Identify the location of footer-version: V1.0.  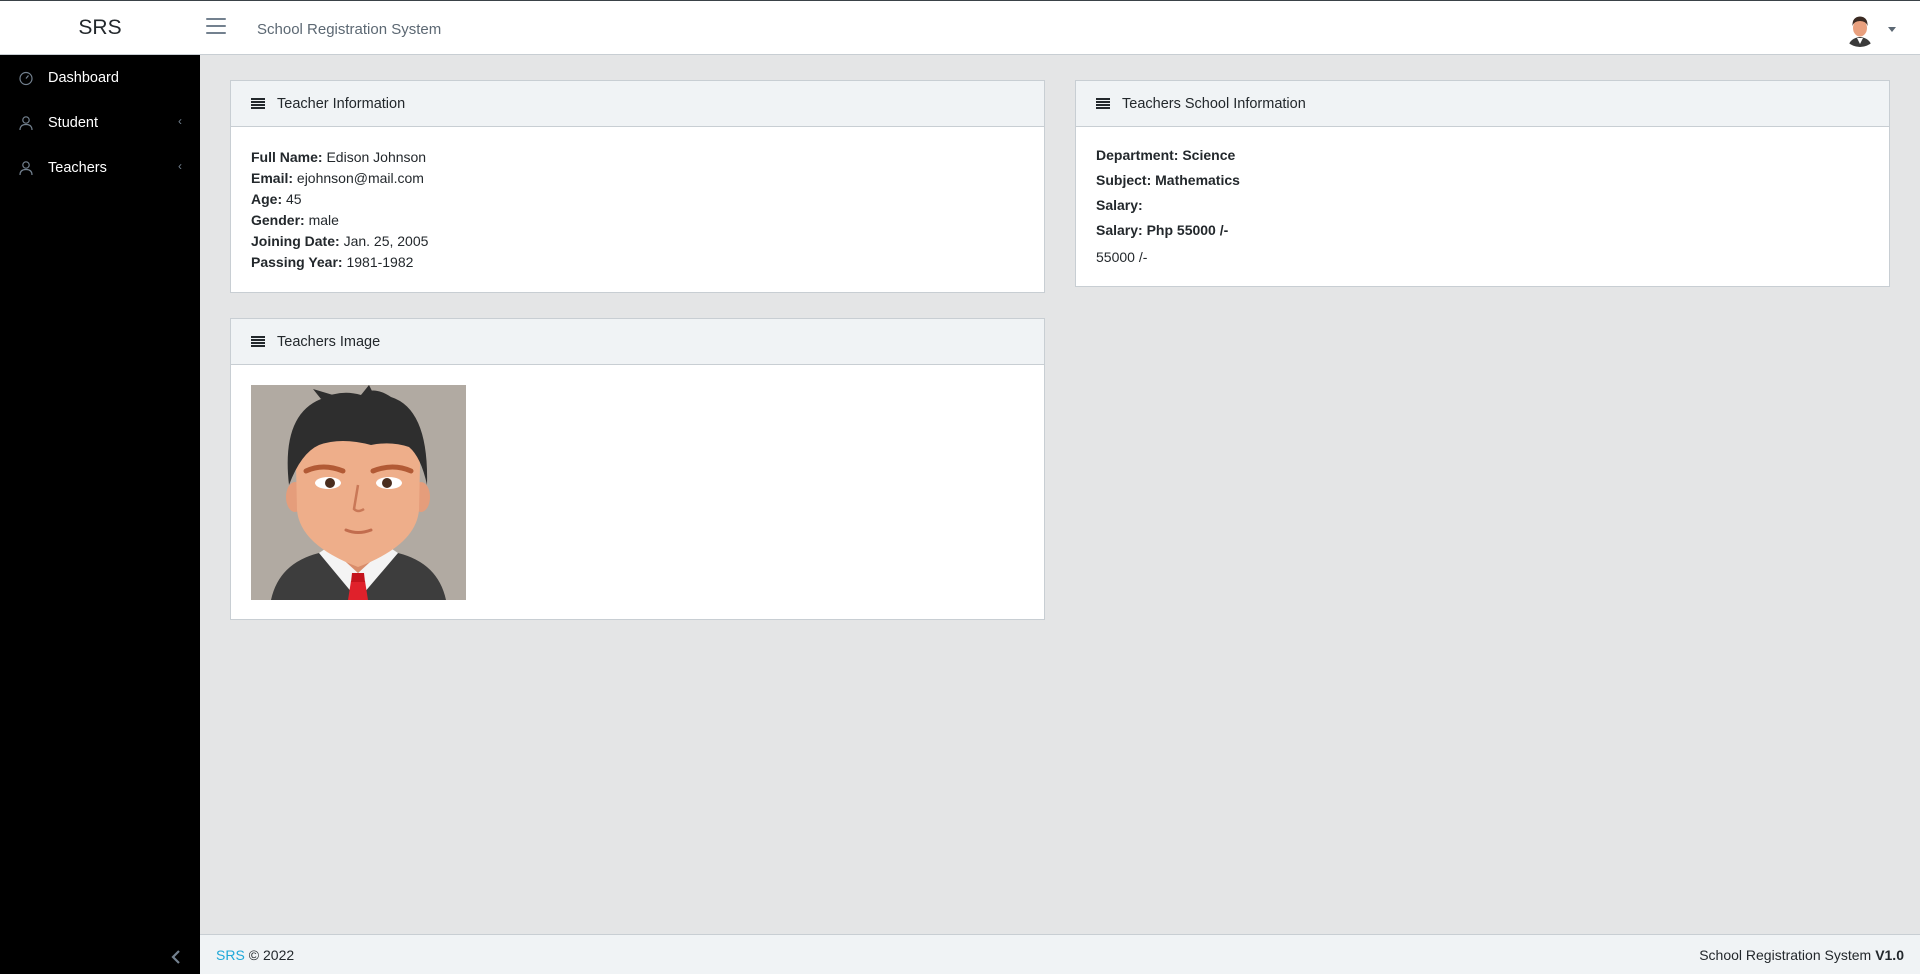
(1889, 954).